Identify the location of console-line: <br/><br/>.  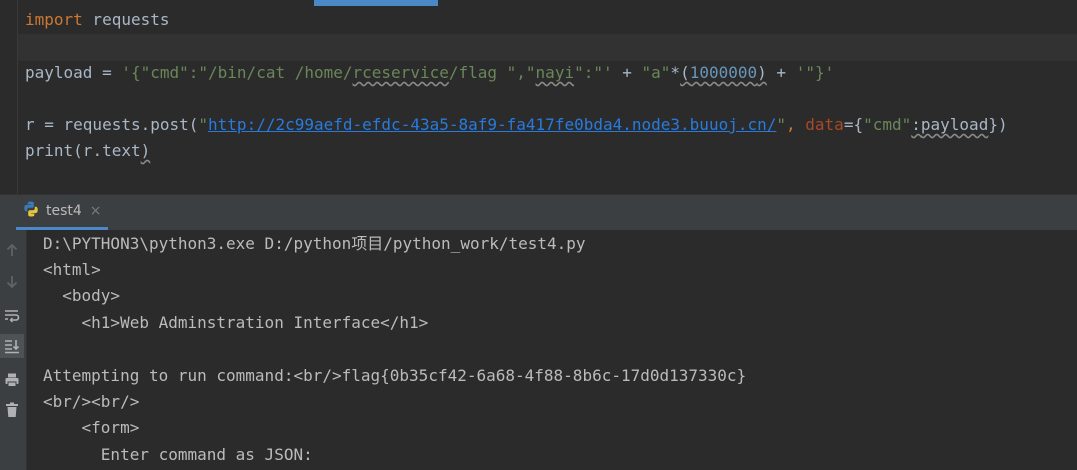
(91, 401).